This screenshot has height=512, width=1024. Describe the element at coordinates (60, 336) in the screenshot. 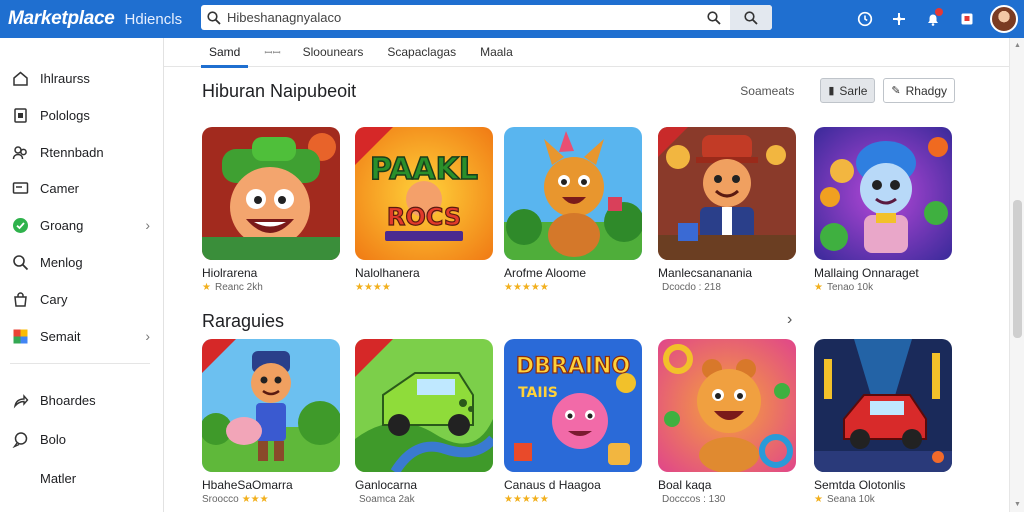

I see `sidebar-item-label: Semait` at that location.